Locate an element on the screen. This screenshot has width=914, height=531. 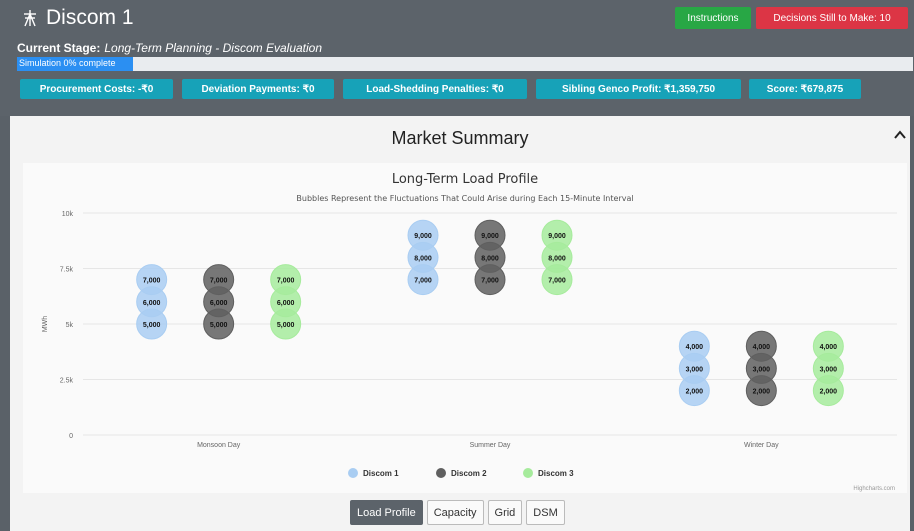
y-tick-label: 10k is located at coordinates (68, 214).